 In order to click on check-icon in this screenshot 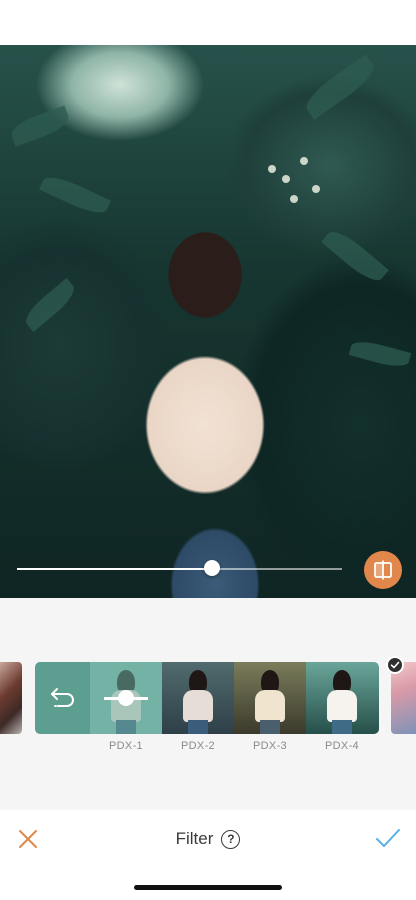, I will do `click(395, 665)`.